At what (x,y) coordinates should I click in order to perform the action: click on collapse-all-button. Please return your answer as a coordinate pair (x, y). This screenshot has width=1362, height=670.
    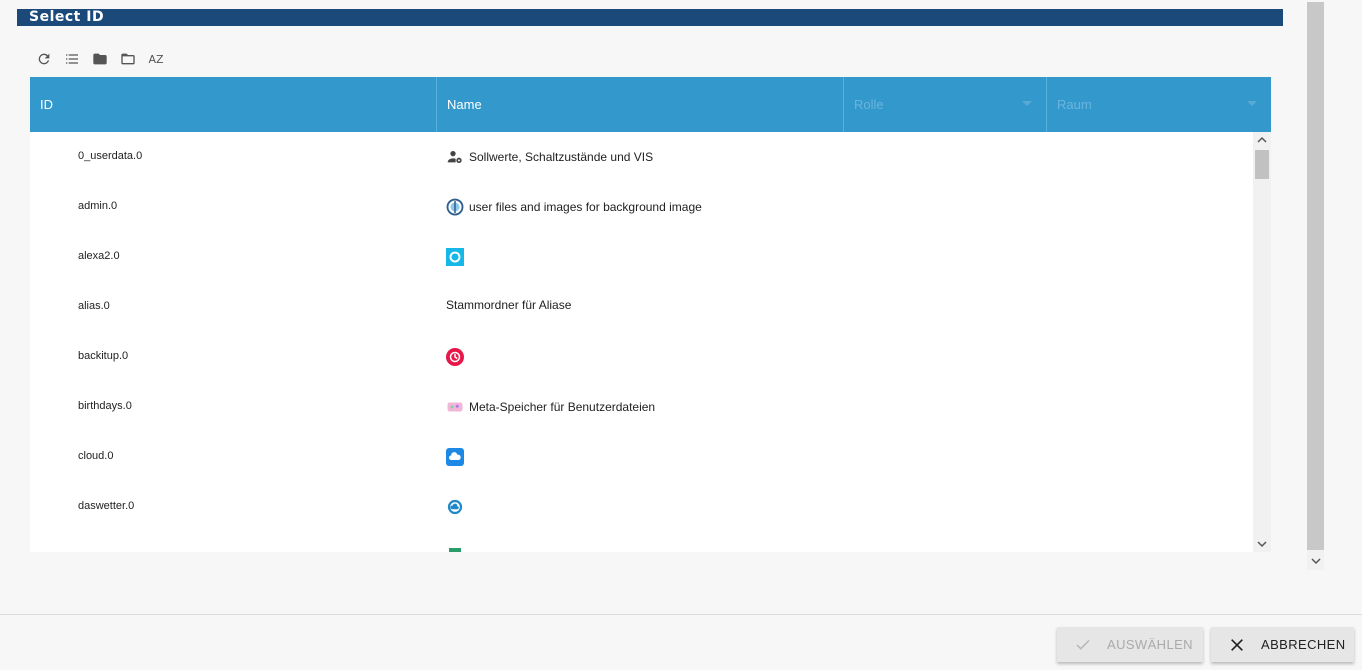
    Looking at the image, I should click on (100, 59).